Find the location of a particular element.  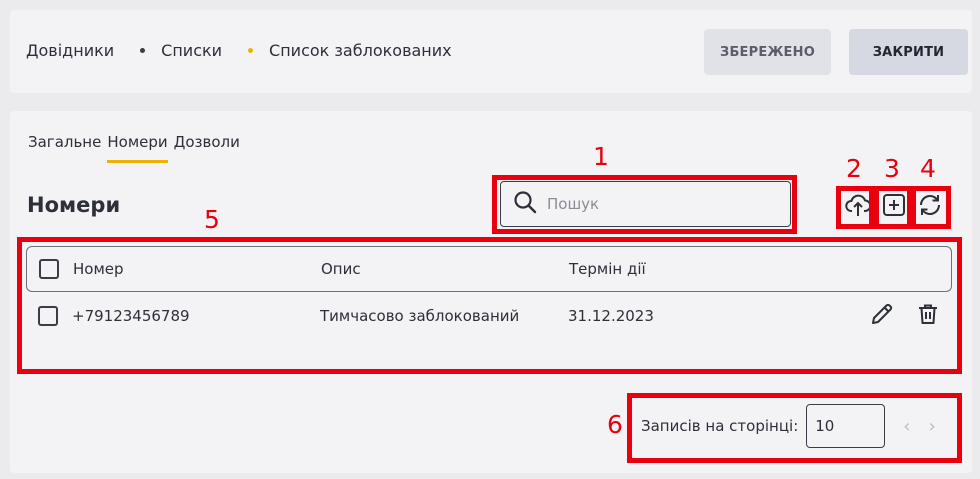

tab-general: Загальне is located at coordinates (67, 148).